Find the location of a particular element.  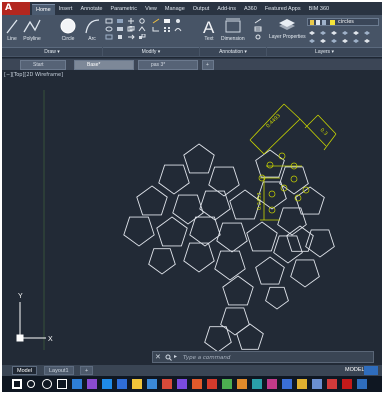

taskbar-file-explorer-icon is located at coordinates (137, 384).